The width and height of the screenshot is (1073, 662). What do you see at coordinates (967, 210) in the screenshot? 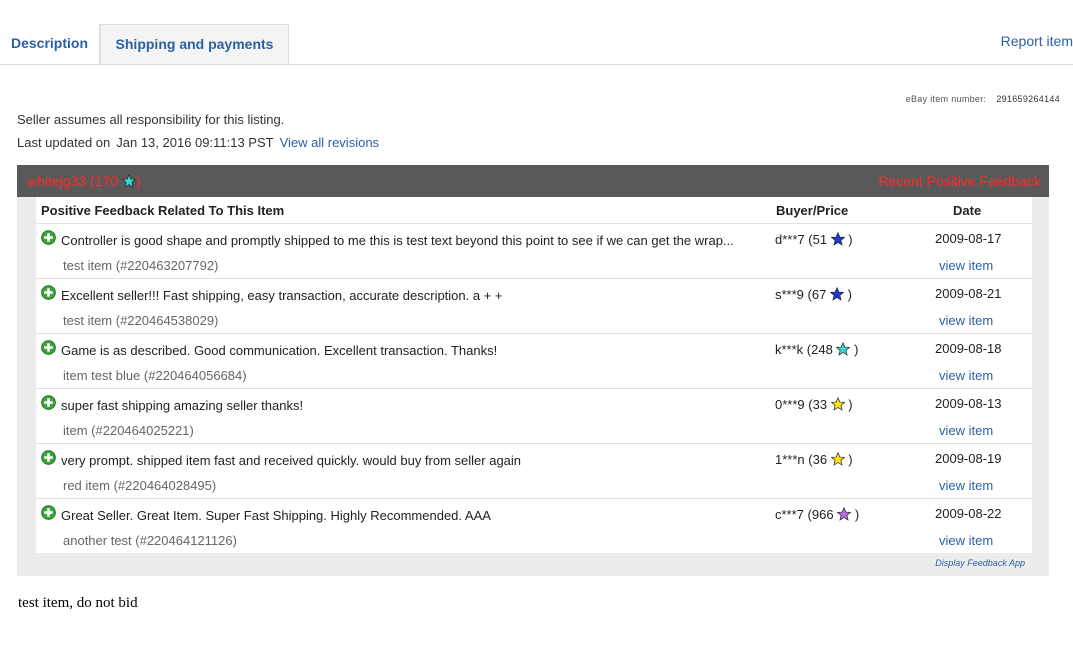
I see `column-header-date: Date` at bounding box center [967, 210].